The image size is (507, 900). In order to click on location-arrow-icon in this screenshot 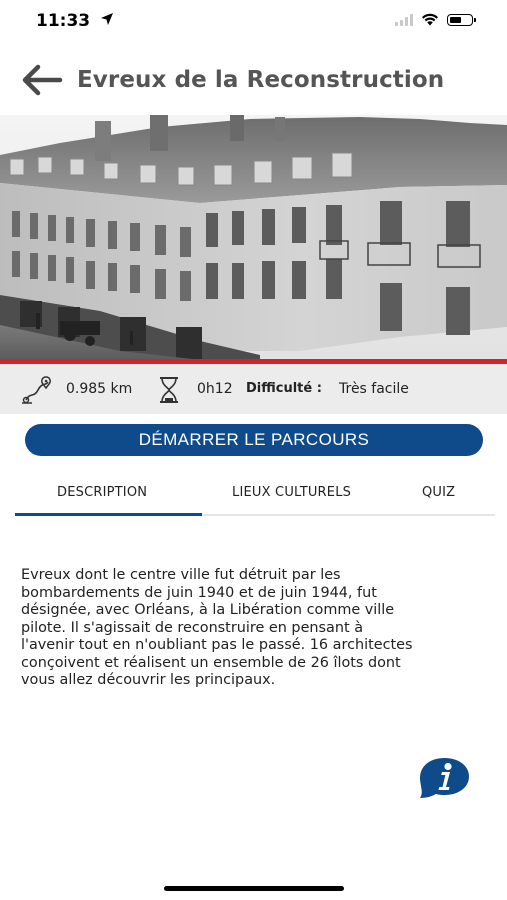, I will do `click(107, 19)`.